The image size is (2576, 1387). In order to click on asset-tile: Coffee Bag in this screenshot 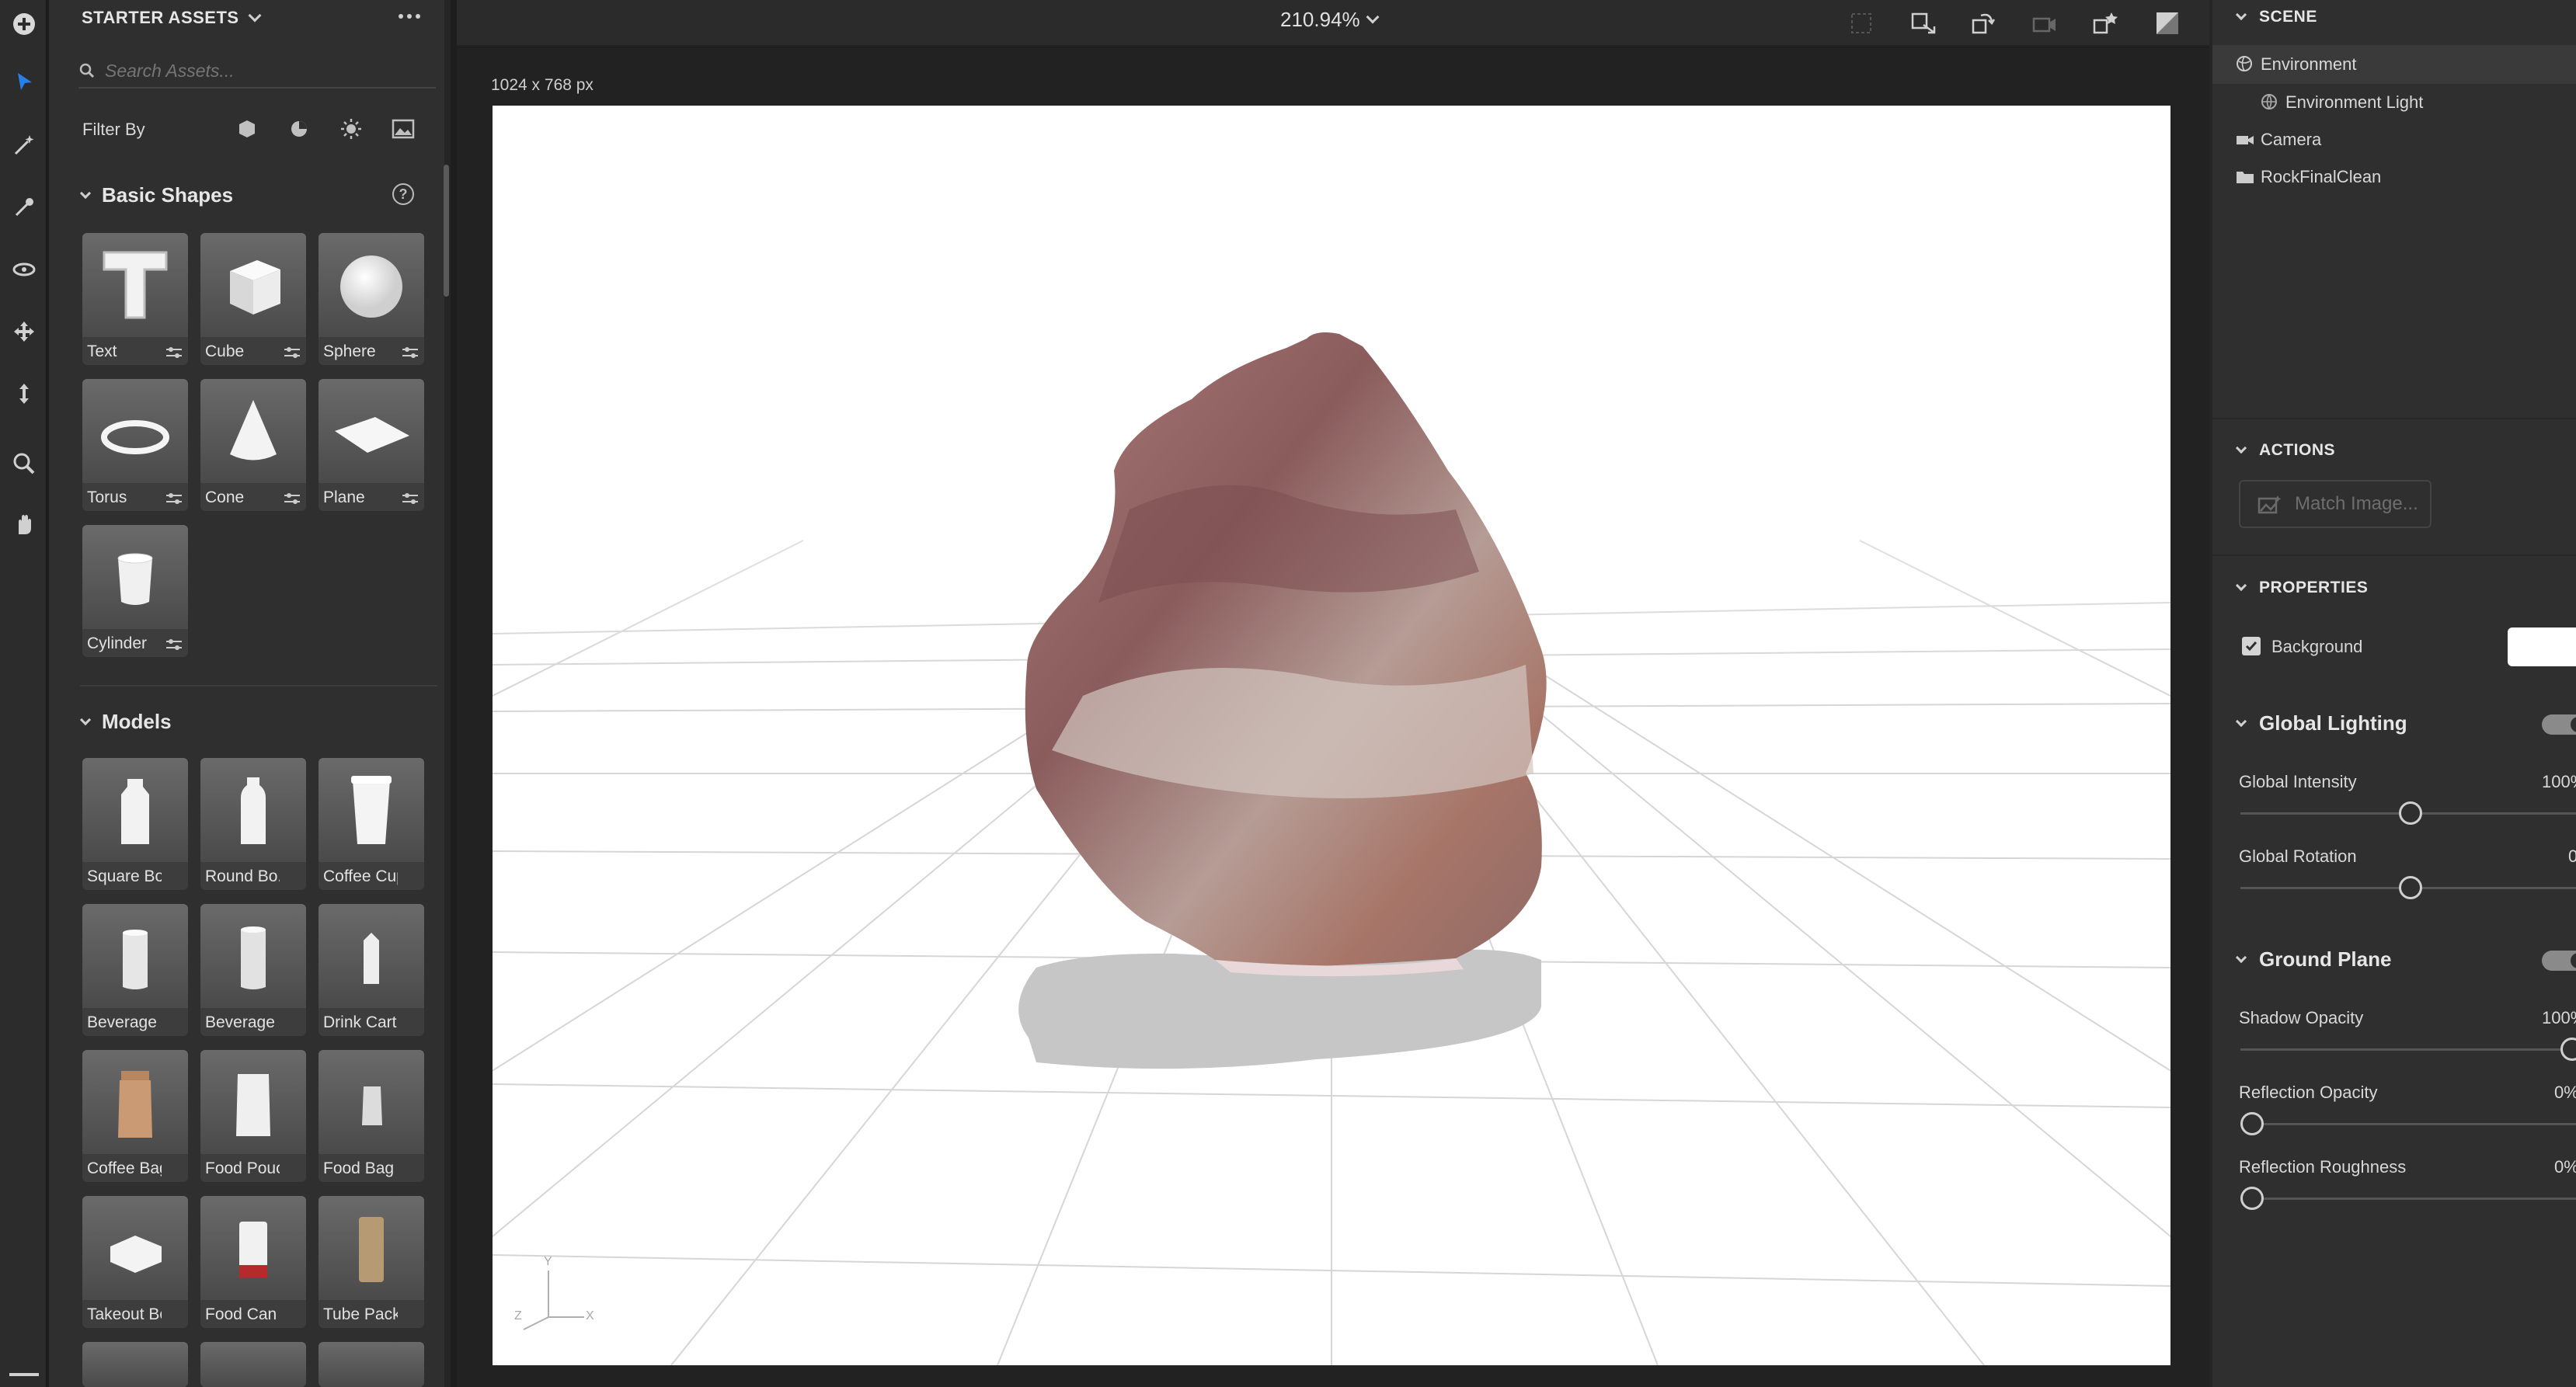, I will do `click(135, 1116)`.